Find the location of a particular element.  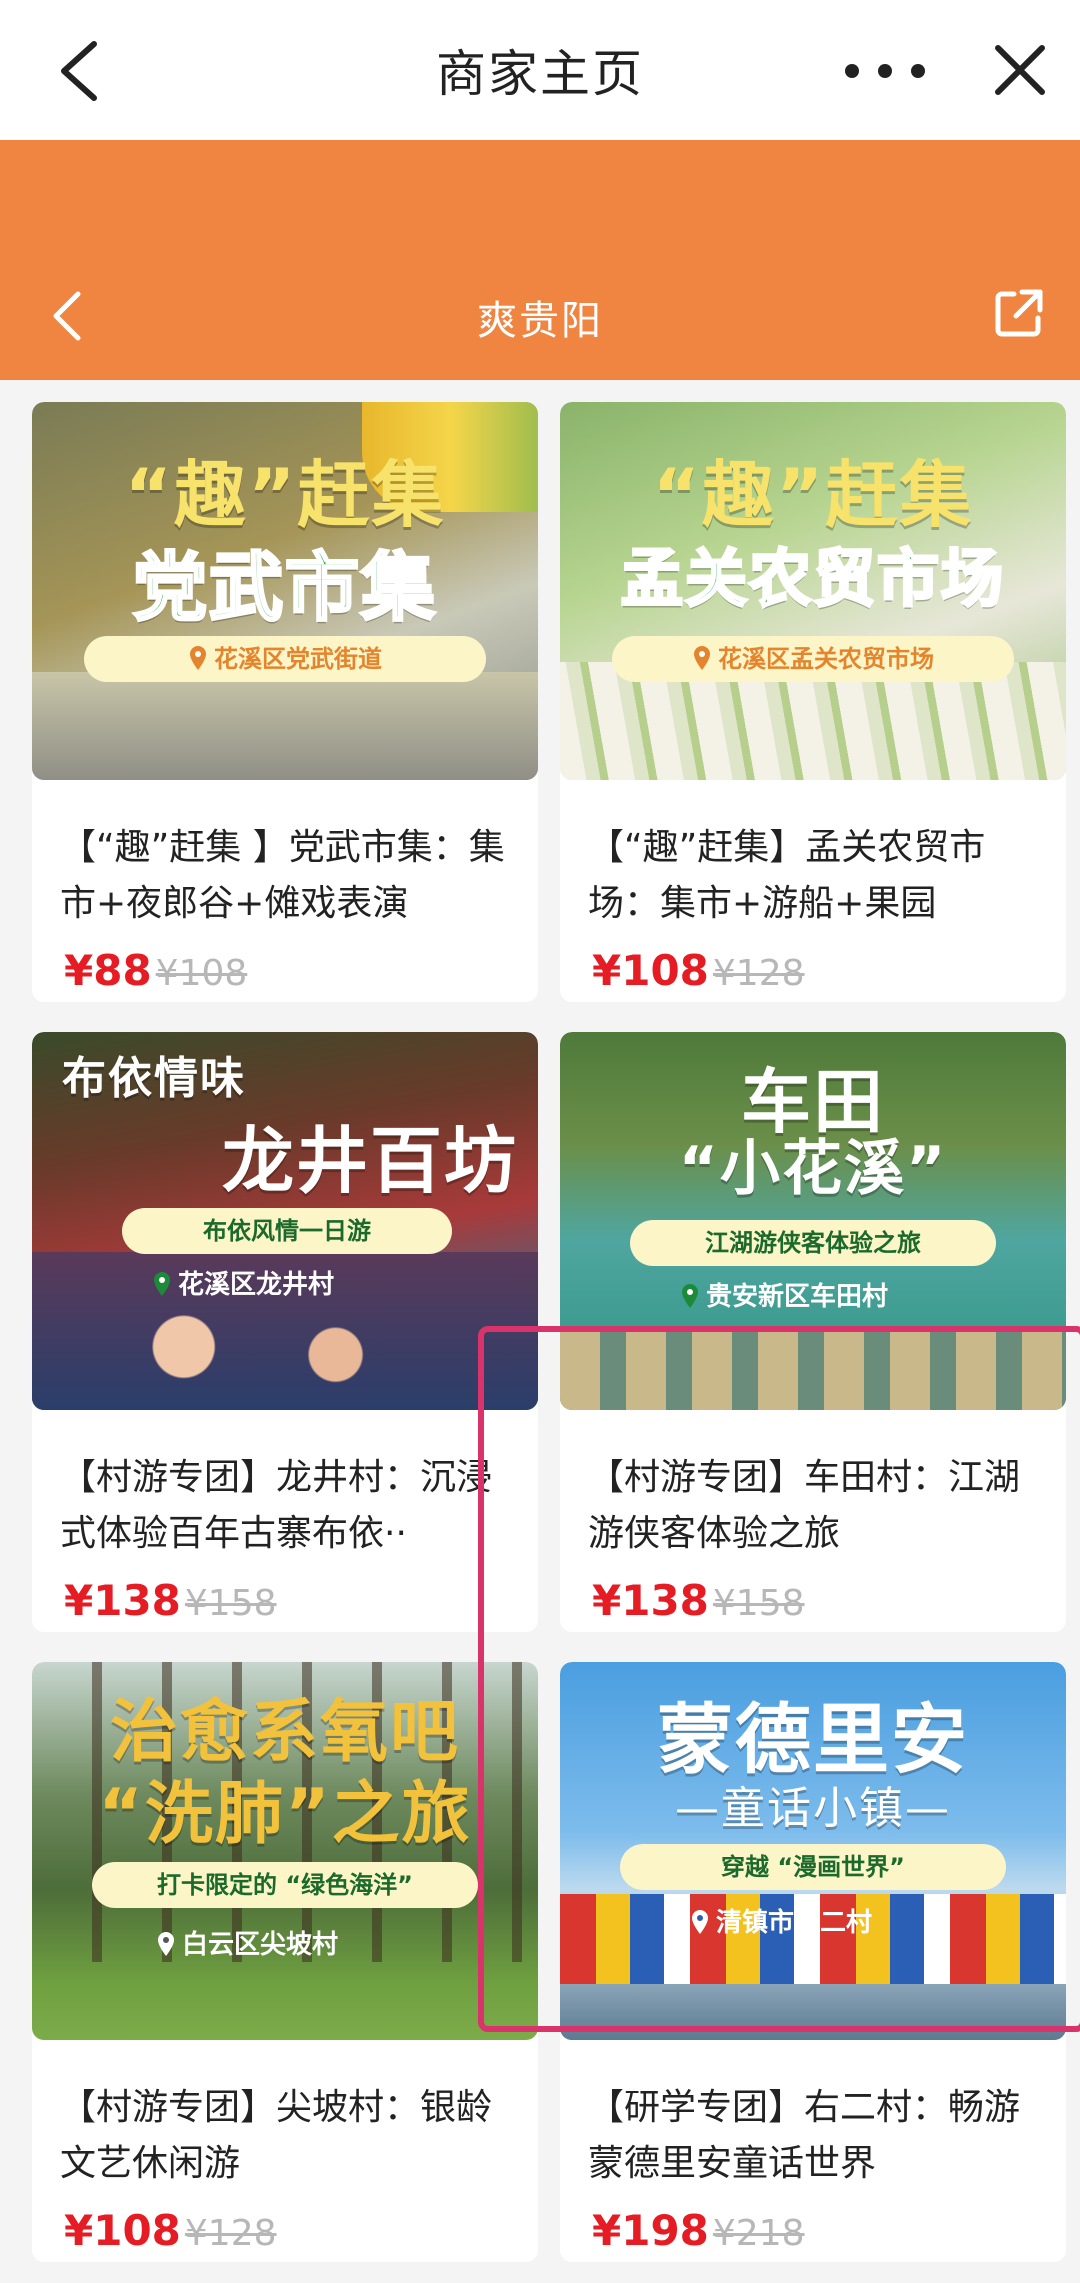

poster-subtitle: 党武市集 is located at coordinates (284, 588).